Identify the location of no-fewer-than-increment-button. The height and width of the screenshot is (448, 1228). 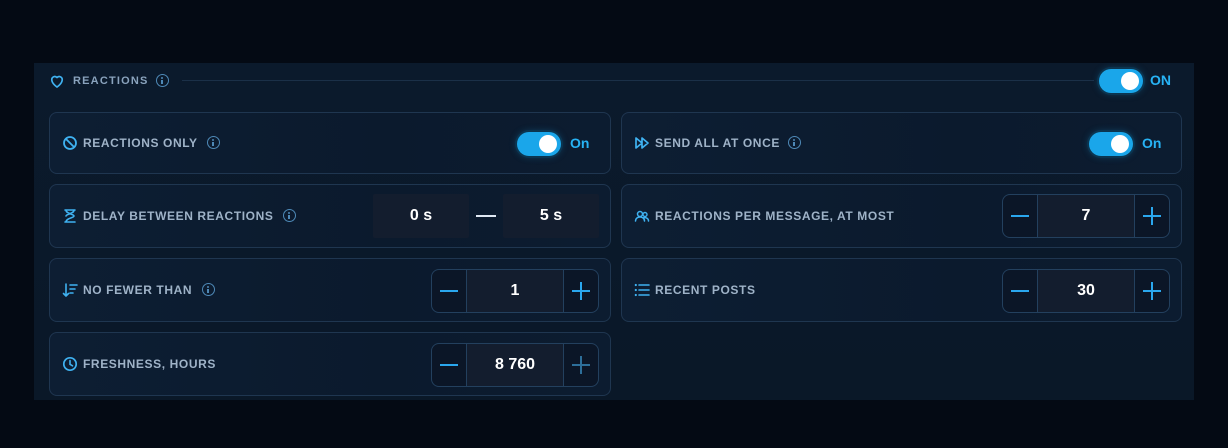
(580, 291).